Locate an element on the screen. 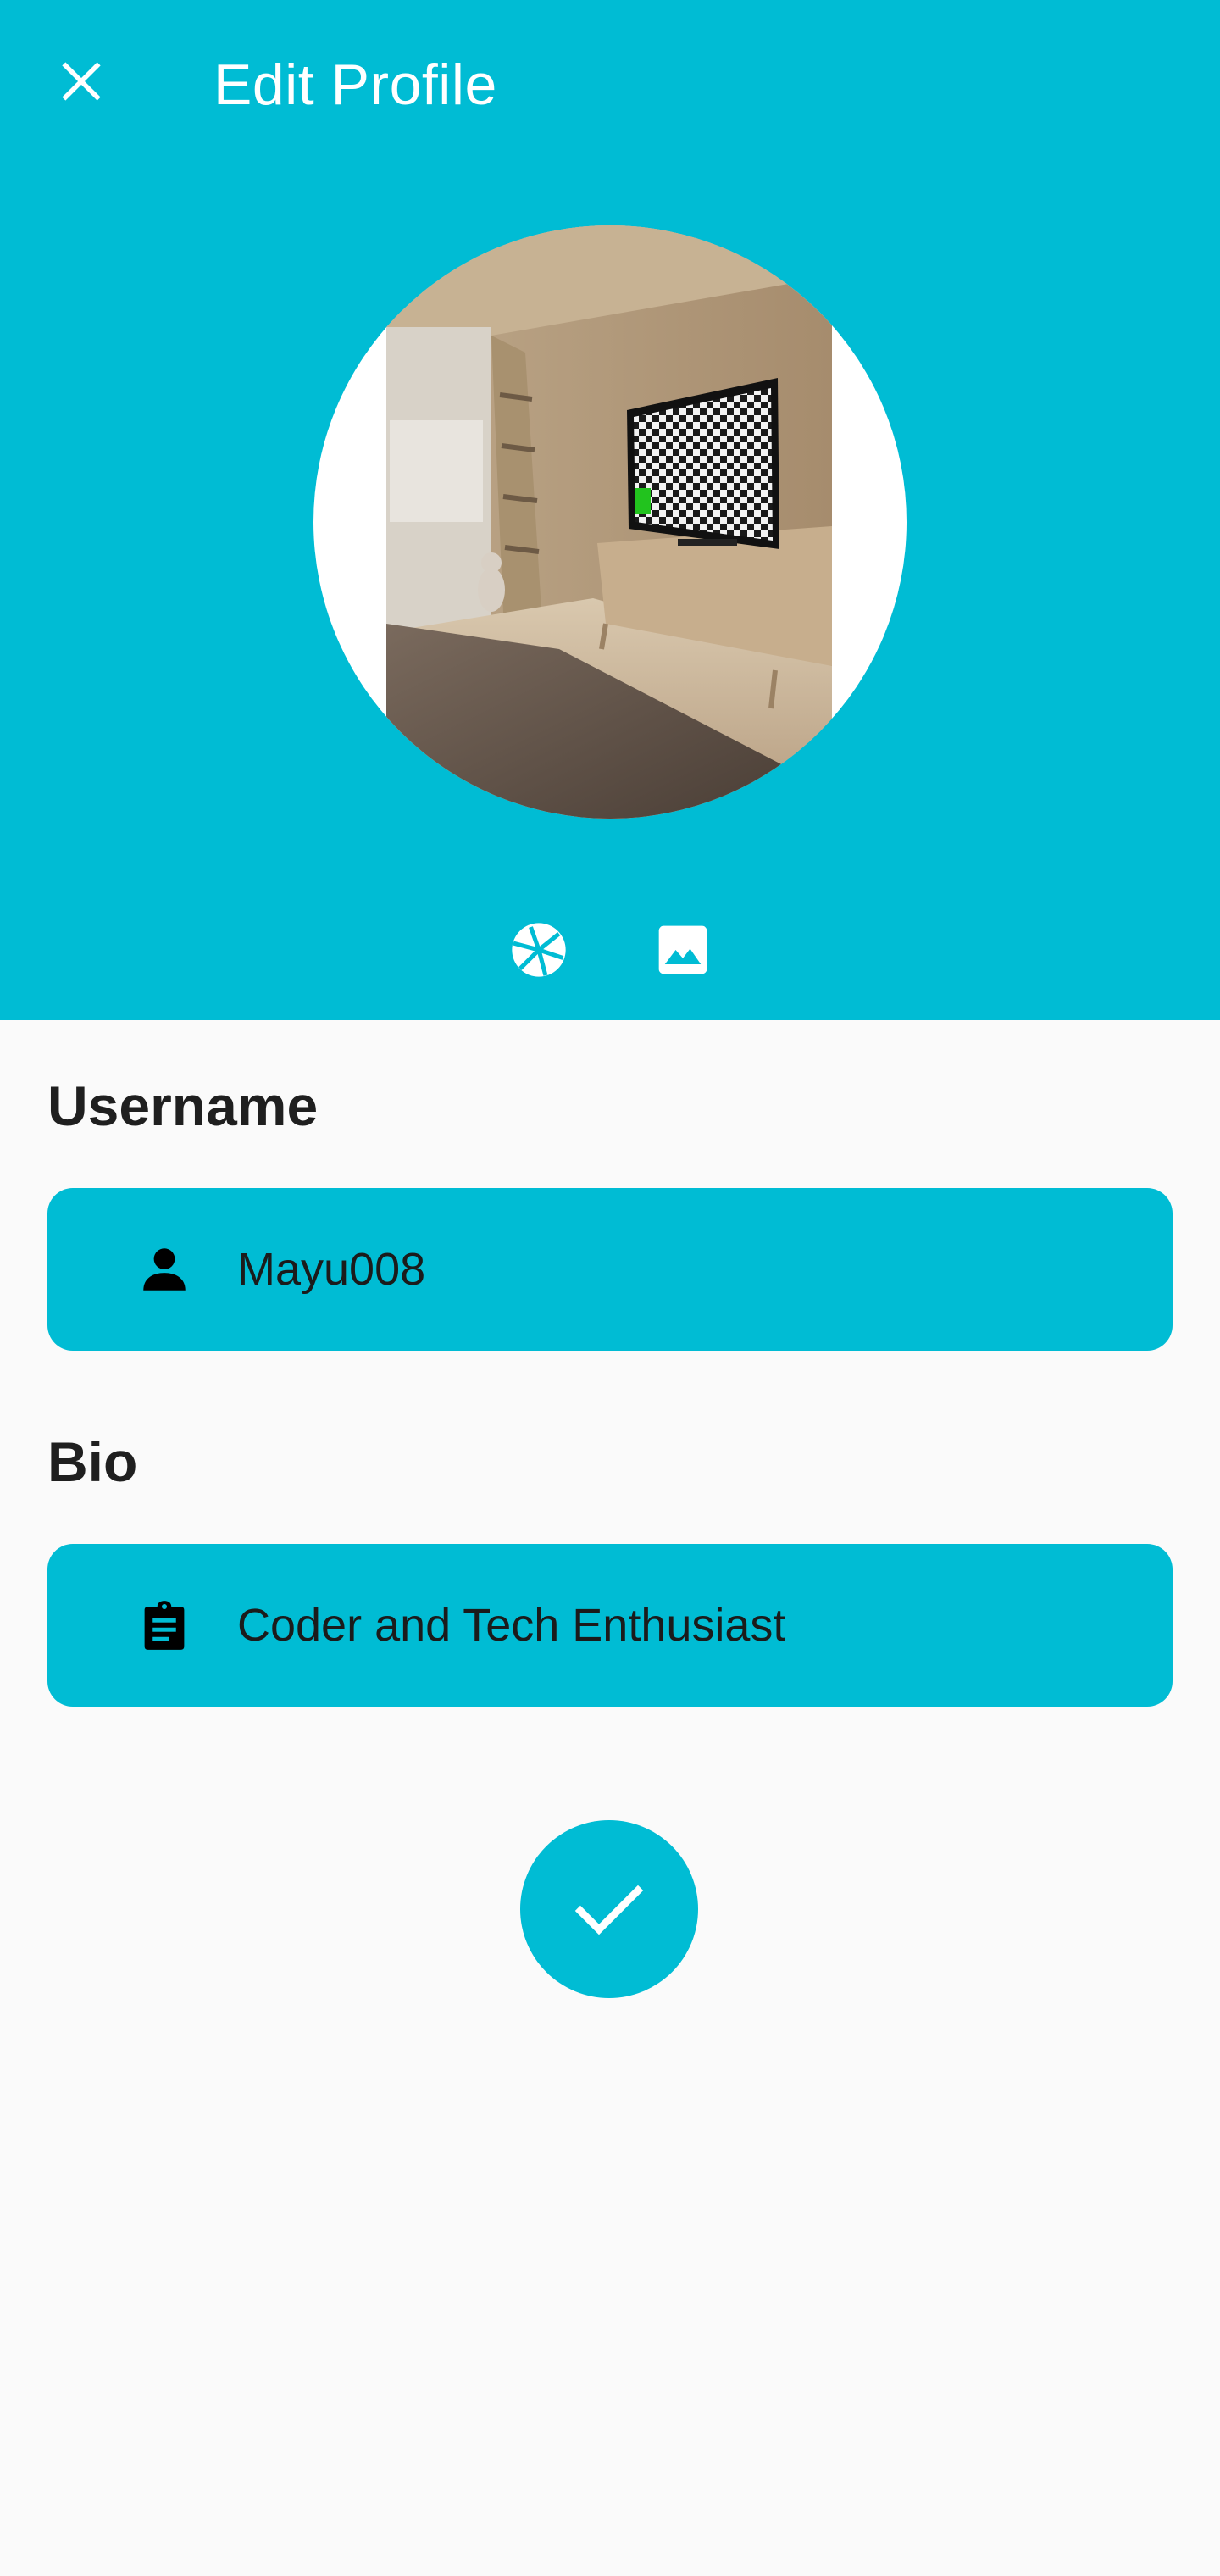  image-icon is located at coordinates (682, 949).